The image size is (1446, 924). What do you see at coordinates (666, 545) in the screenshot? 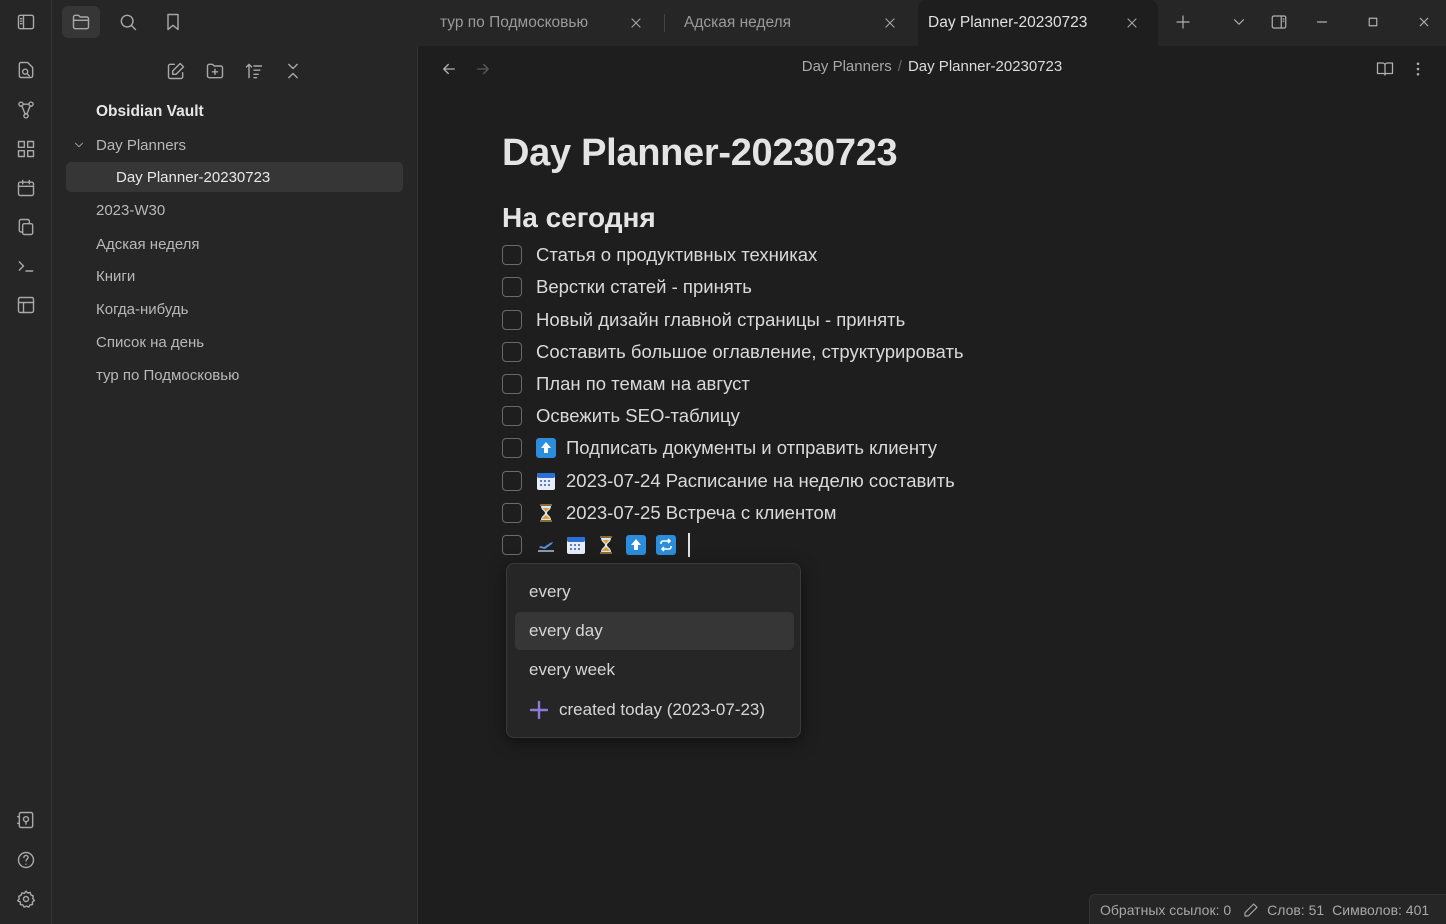
I see `repeat-icon` at bounding box center [666, 545].